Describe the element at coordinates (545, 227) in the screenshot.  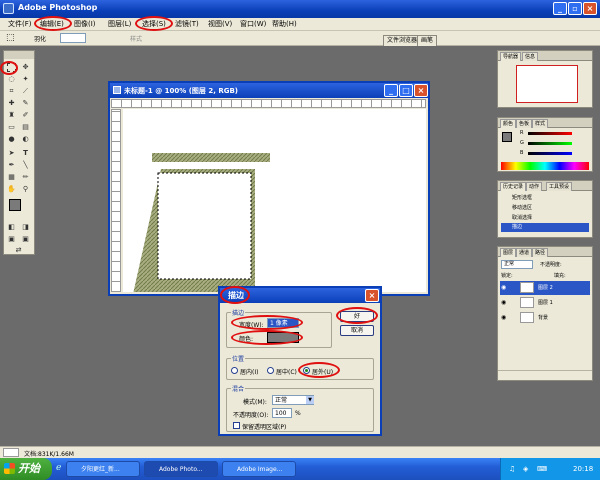
I see `history-item-active: 描边` at that location.